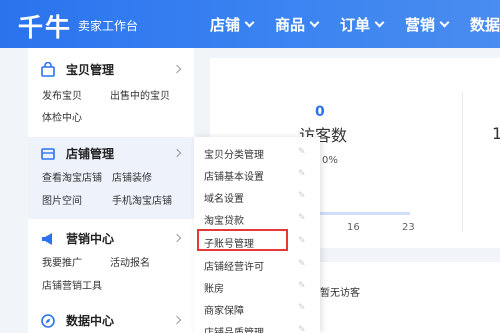  I want to click on top-navigation-bar: 千牛 卖家工作台 店铺 商品 订单 营销 数据, so click(250, 24).